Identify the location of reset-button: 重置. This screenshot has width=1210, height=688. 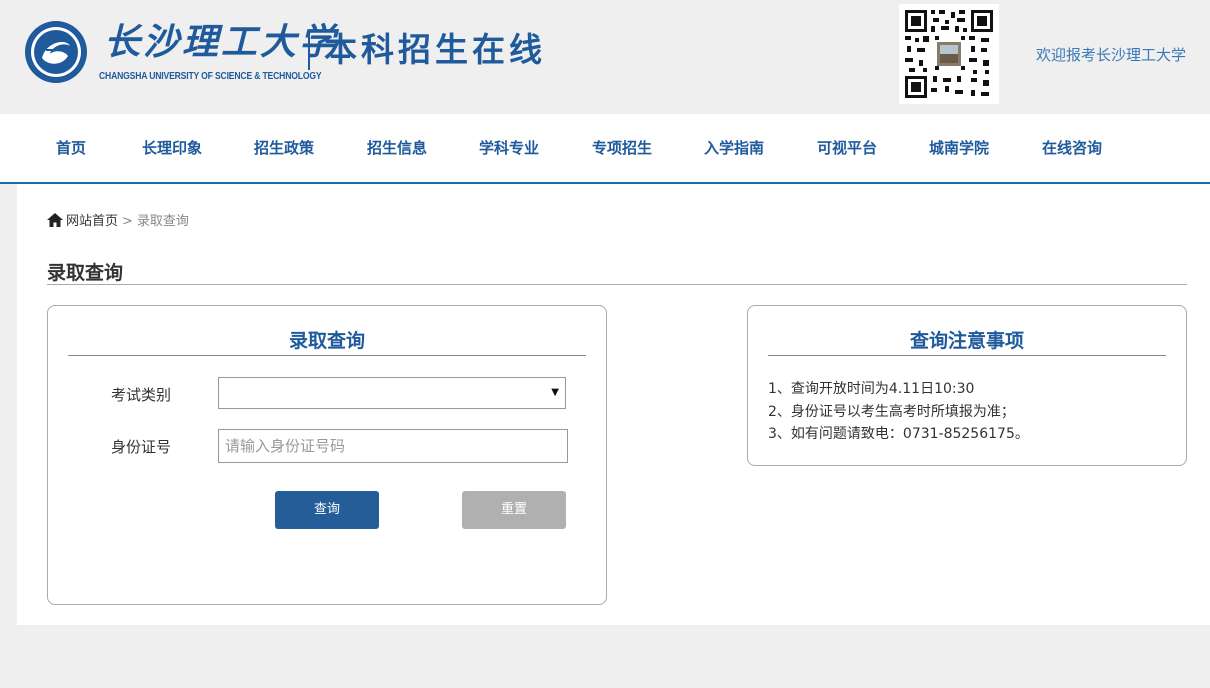
(514, 510).